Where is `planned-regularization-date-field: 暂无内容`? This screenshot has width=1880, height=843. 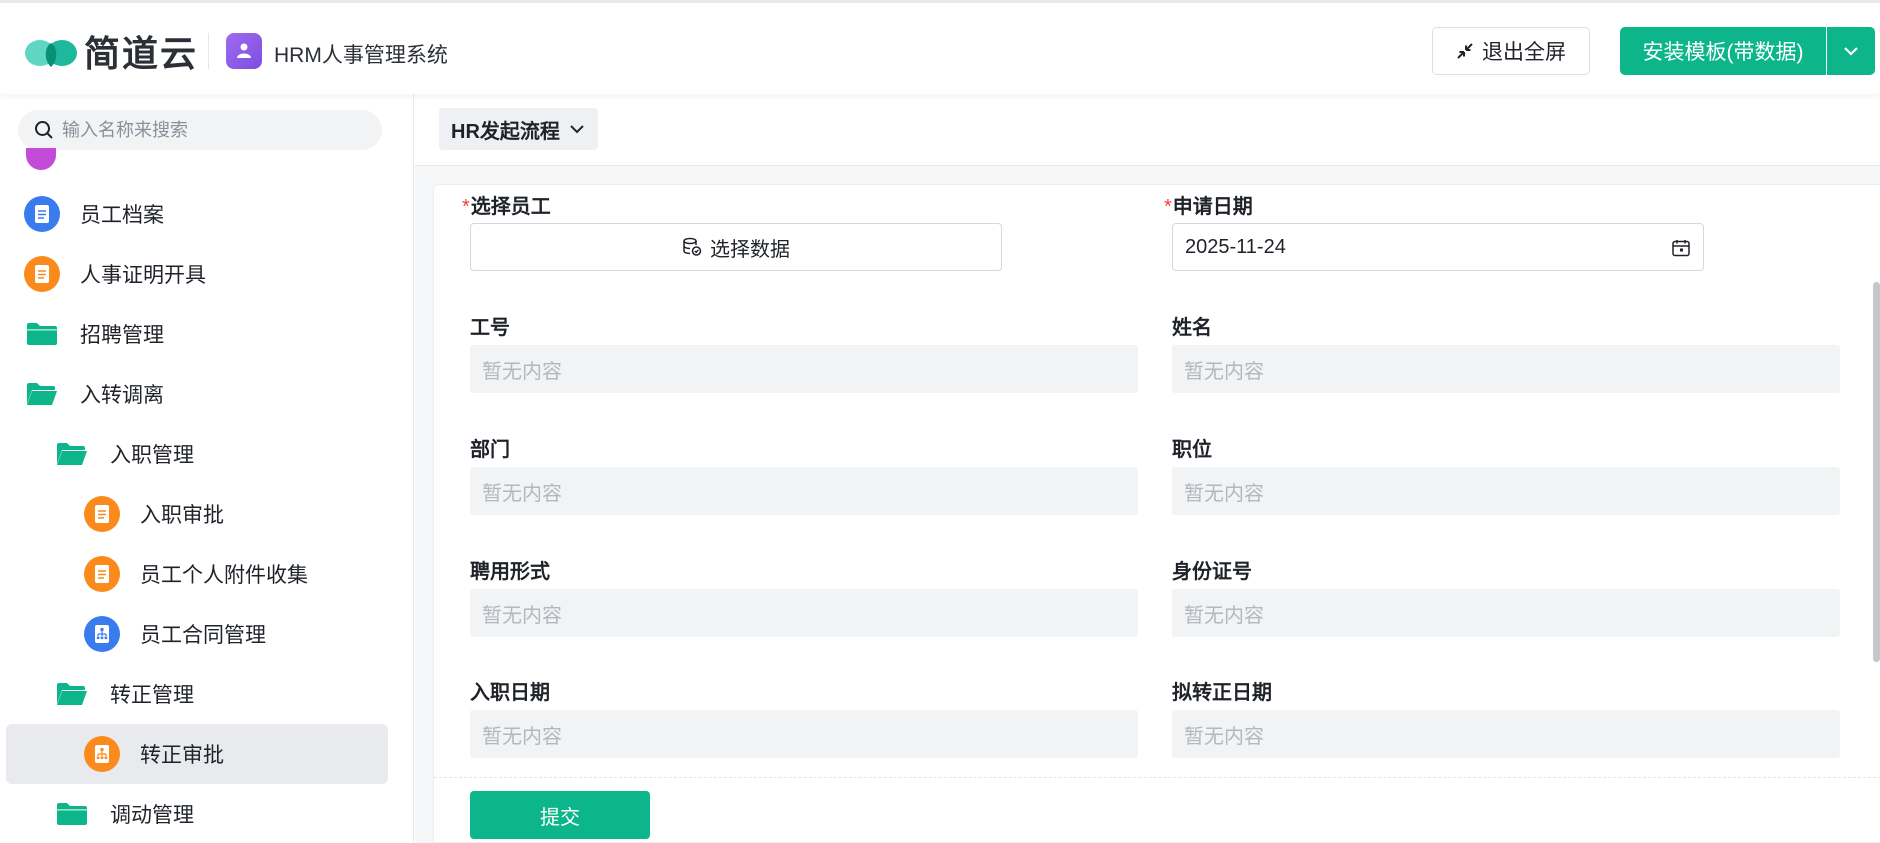 planned-regularization-date-field: 暂无内容 is located at coordinates (1506, 734).